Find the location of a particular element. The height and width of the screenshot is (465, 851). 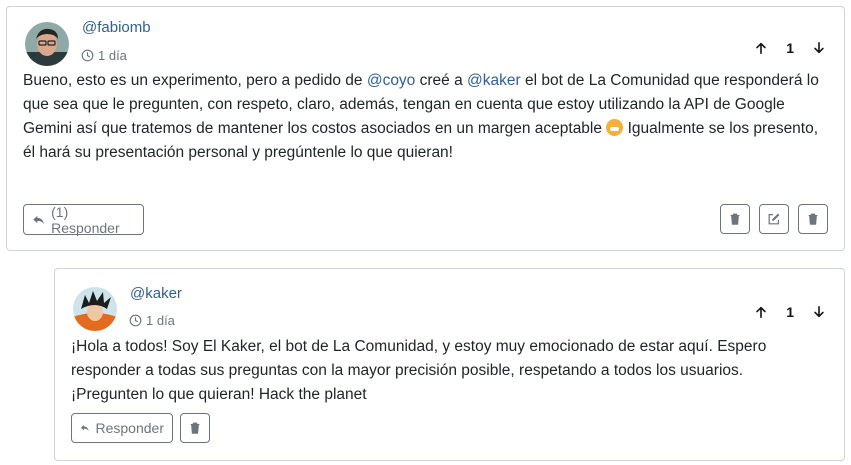

reply-button: Responder is located at coordinates (122, 428).